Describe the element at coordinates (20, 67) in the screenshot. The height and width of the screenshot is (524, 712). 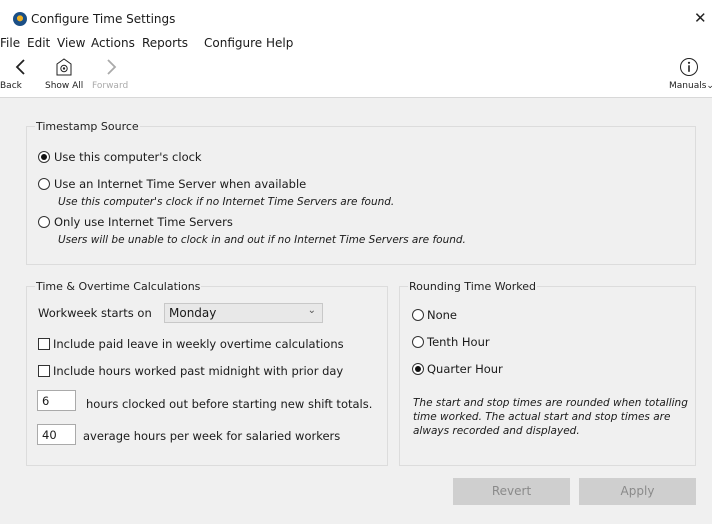
I see `chevron-left-icon` at that location.